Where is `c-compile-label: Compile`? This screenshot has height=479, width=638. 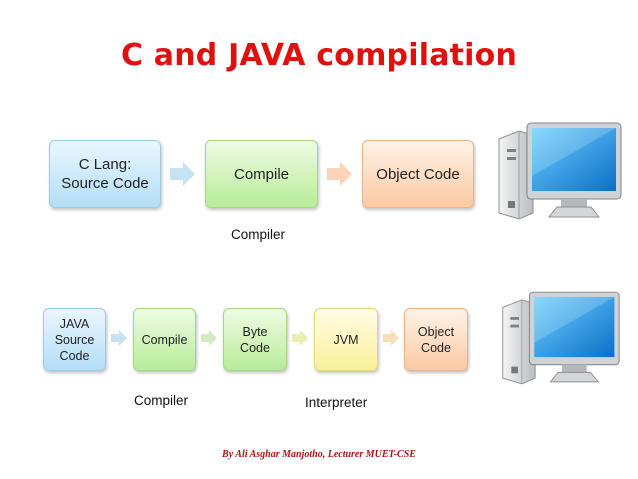
c-compile-label: Compile is located at coordinates (261, 174).